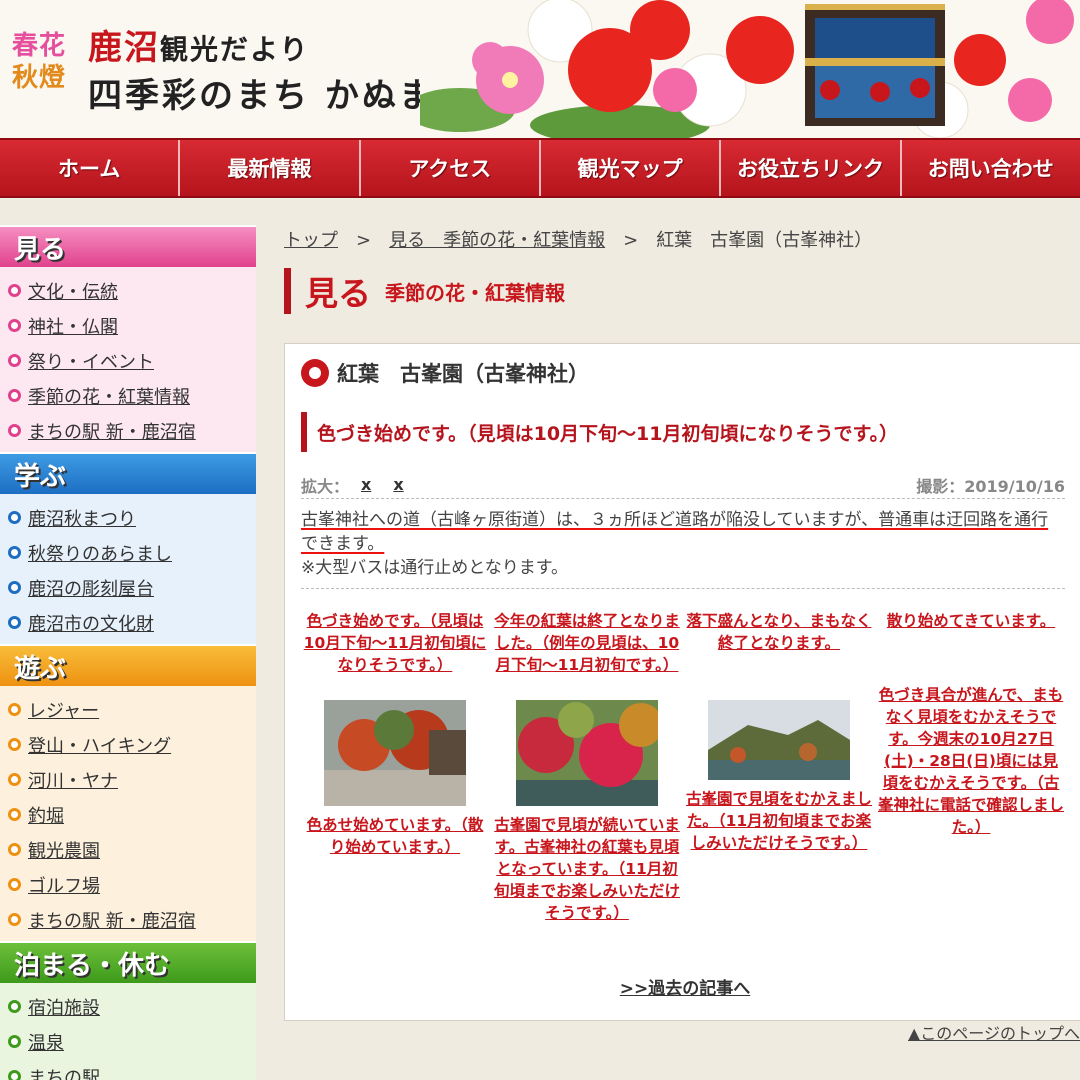 This screenshot has height=1080, width=1080. What do you see at coordinates (128, 1069) in the screenshot?
I see `sidebar-item-machi-no-eki-3: まちの駅` at bounding box center [128, 1069].